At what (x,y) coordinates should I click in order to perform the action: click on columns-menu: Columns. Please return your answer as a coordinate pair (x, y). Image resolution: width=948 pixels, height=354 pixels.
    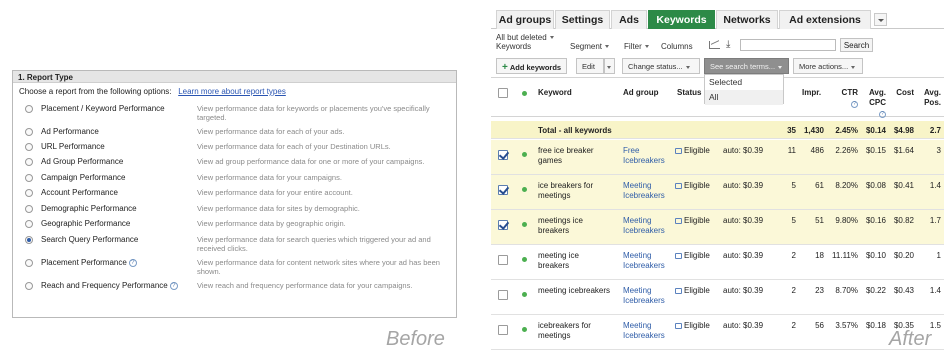
    Looking at the image, I should click on (677, 46).